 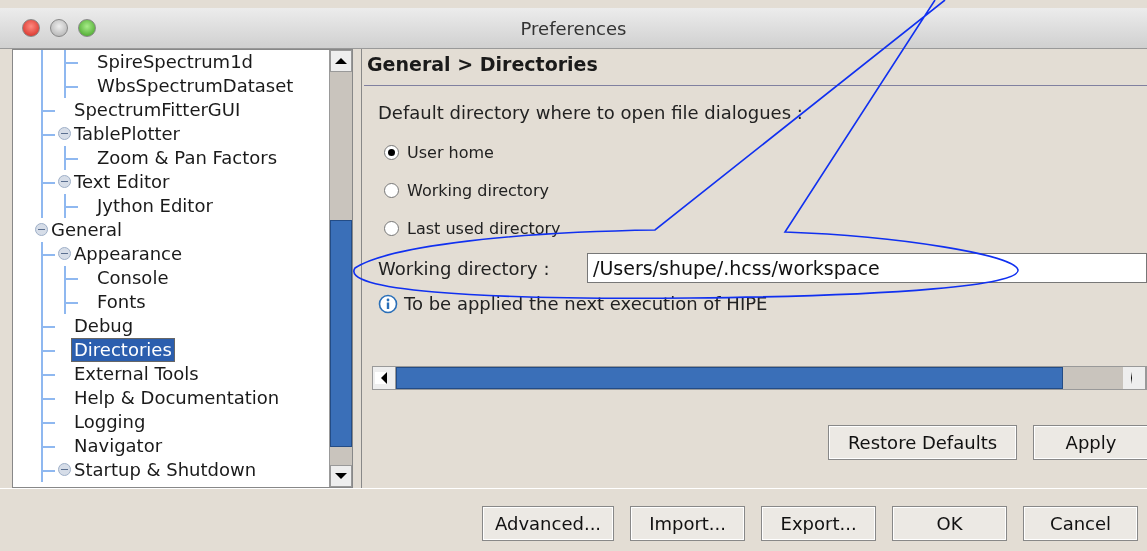 What do you see at coordinates (341, 476) in the screenshot?
I see `scroll-down-icon` at bounding box center [341, 476].